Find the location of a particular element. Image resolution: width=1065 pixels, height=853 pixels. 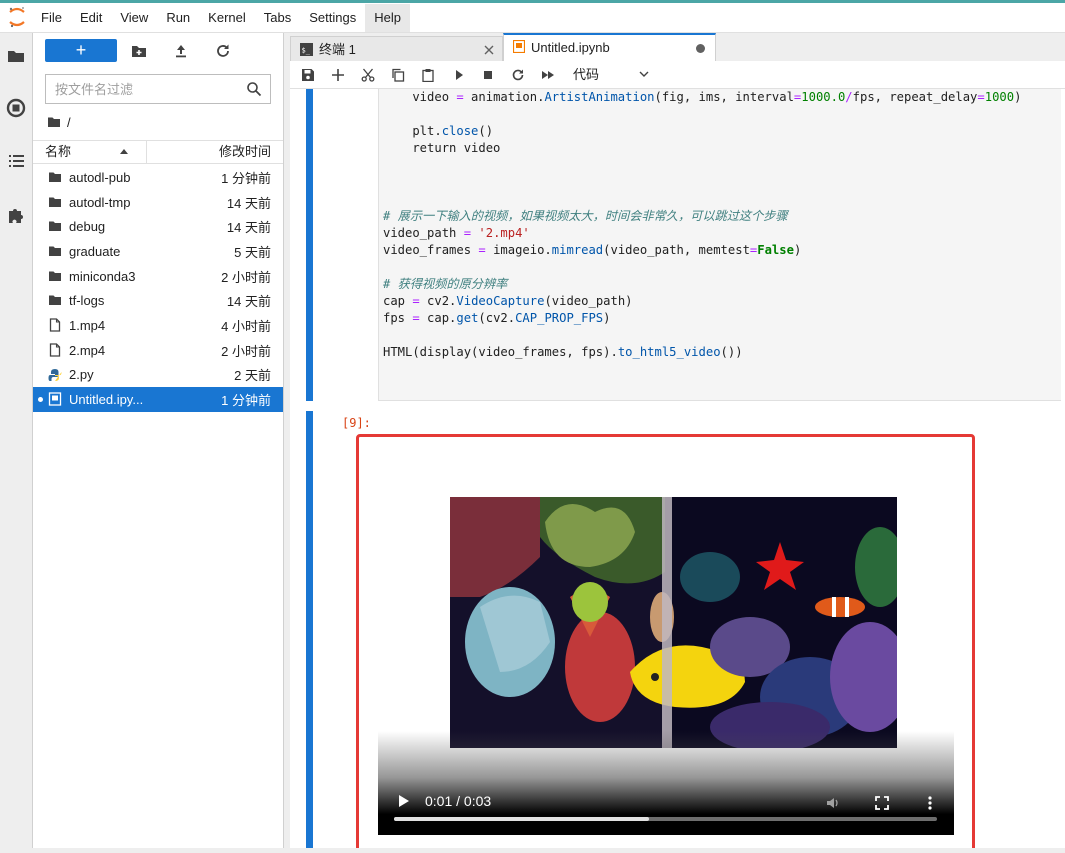

close-icon is located at coordinates (489, 50).